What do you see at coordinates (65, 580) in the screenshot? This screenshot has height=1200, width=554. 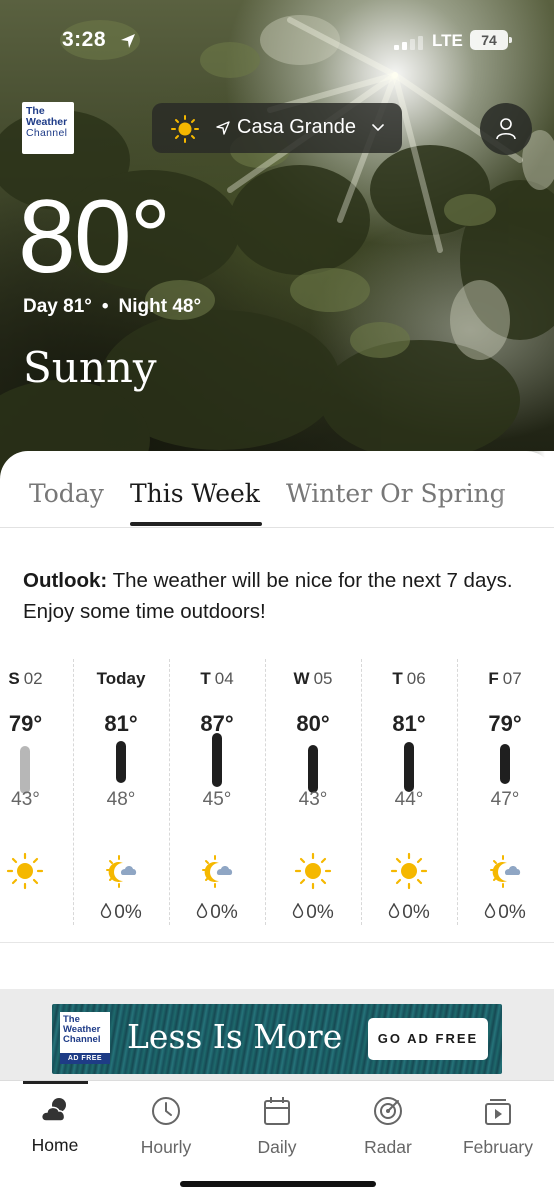 I see `outlook-label: Outlook:` at bounding box center [65, 580].